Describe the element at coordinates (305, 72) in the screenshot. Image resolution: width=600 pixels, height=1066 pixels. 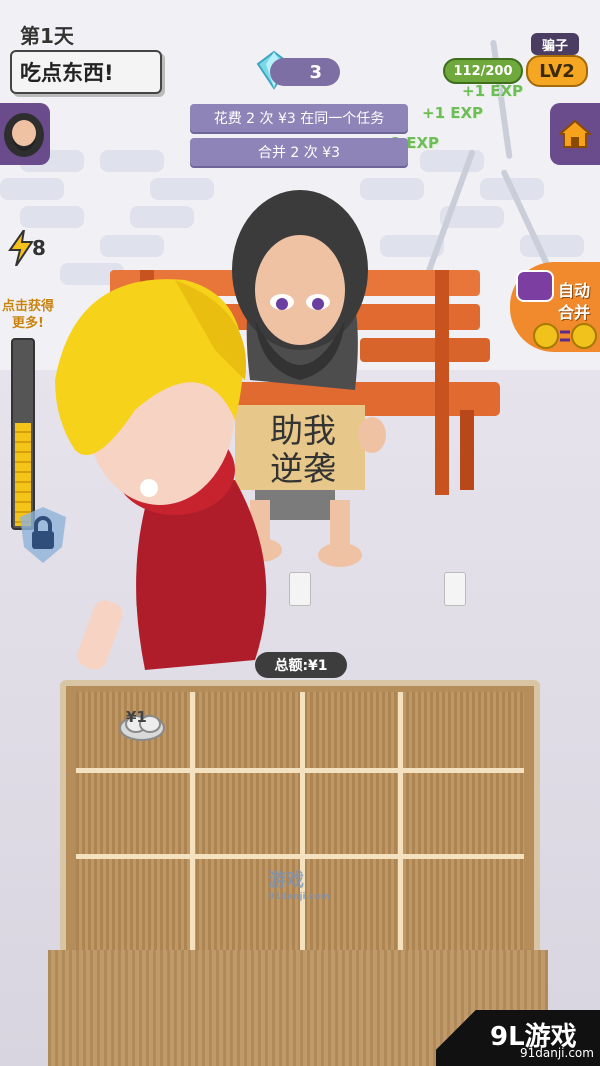
I see `gem-counter: 3` at that location.